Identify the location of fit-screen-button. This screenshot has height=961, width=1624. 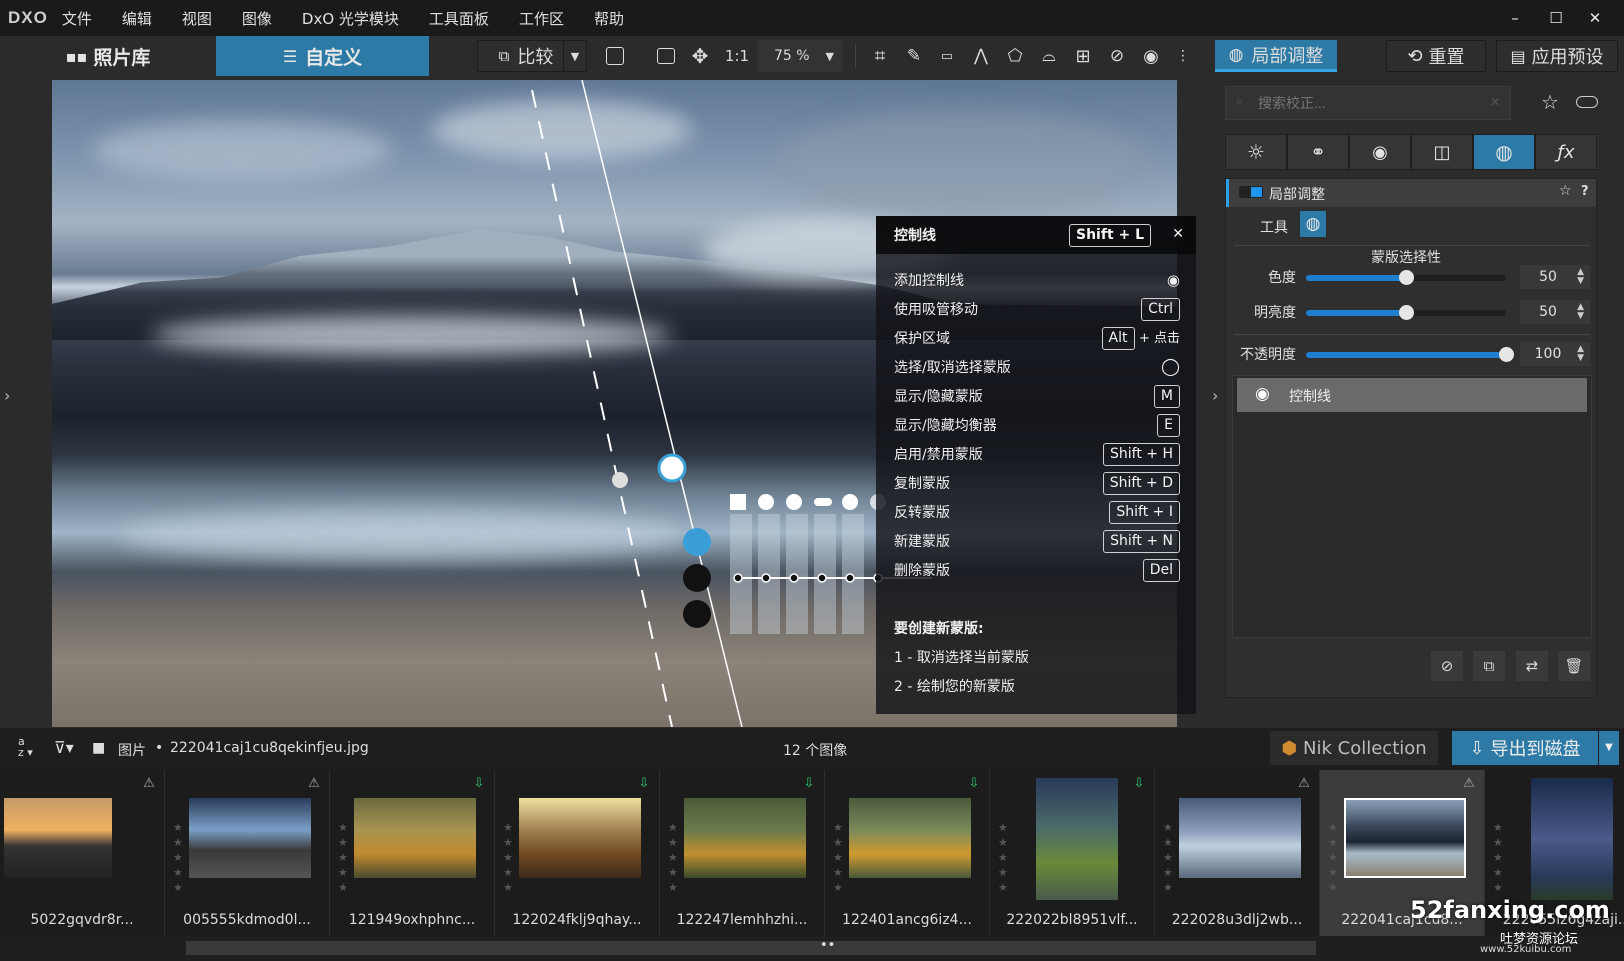
(666, 56).